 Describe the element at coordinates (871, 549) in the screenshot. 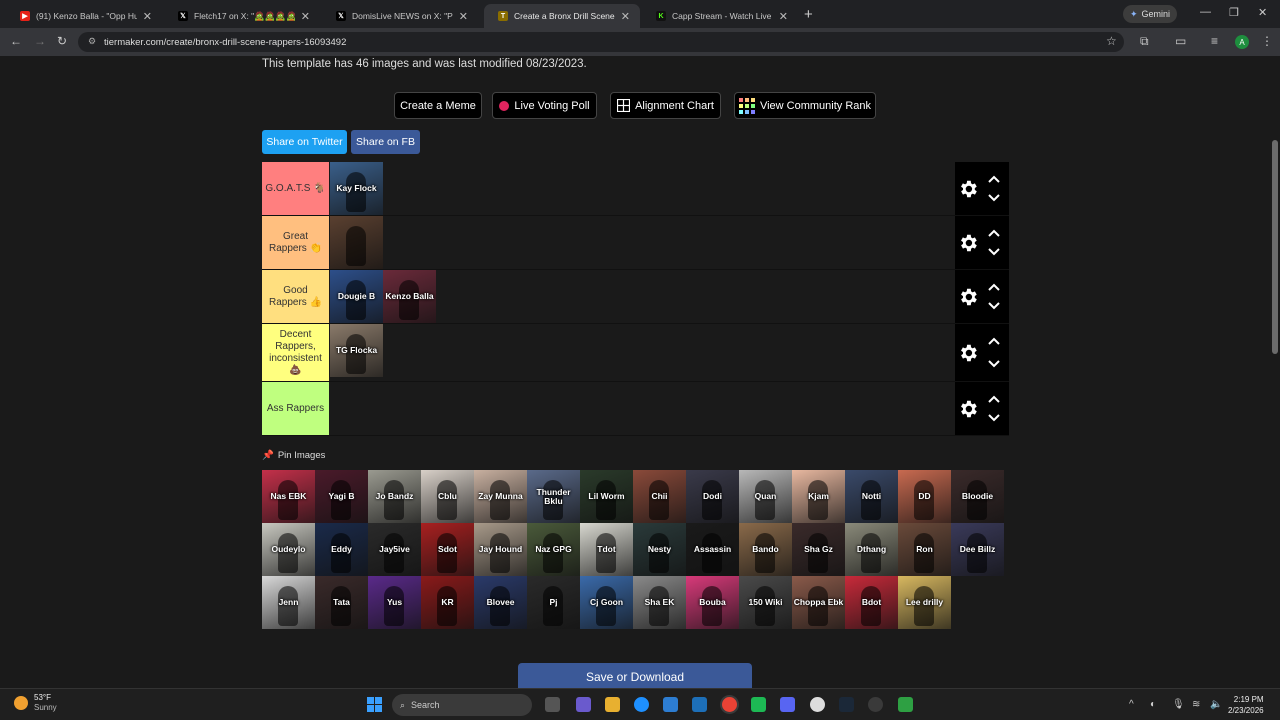

I see `rapper-image: Dthang` at that location.